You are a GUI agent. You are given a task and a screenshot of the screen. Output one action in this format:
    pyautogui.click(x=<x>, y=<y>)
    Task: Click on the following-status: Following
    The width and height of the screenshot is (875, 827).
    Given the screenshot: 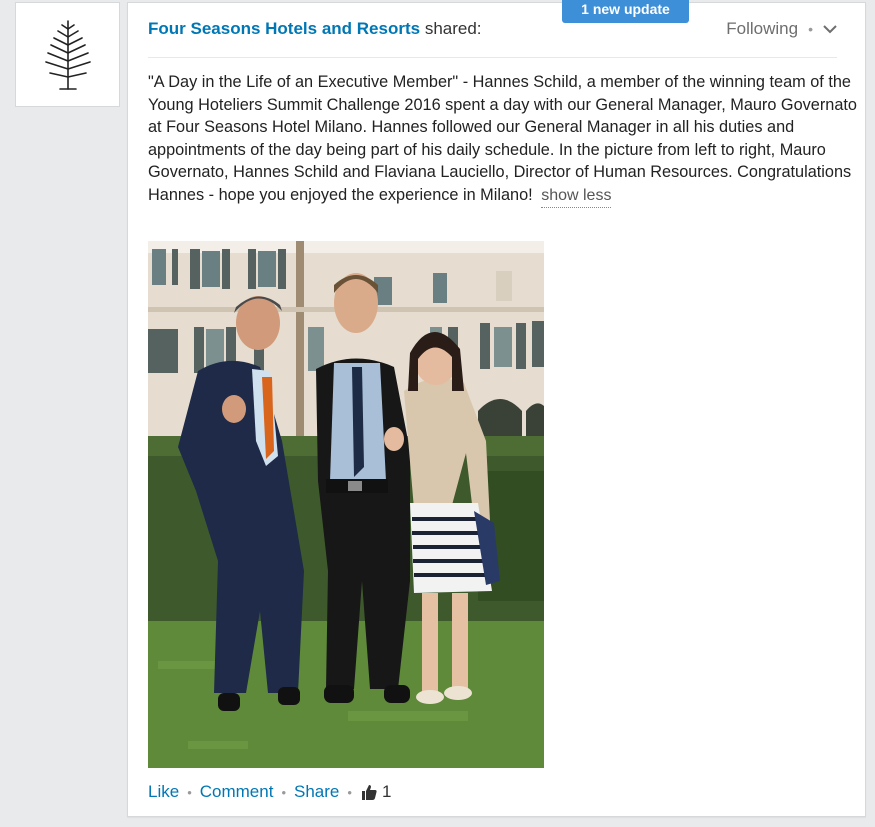 What is the action you would take?
    pyautogui.click(x=762, y=29)
    